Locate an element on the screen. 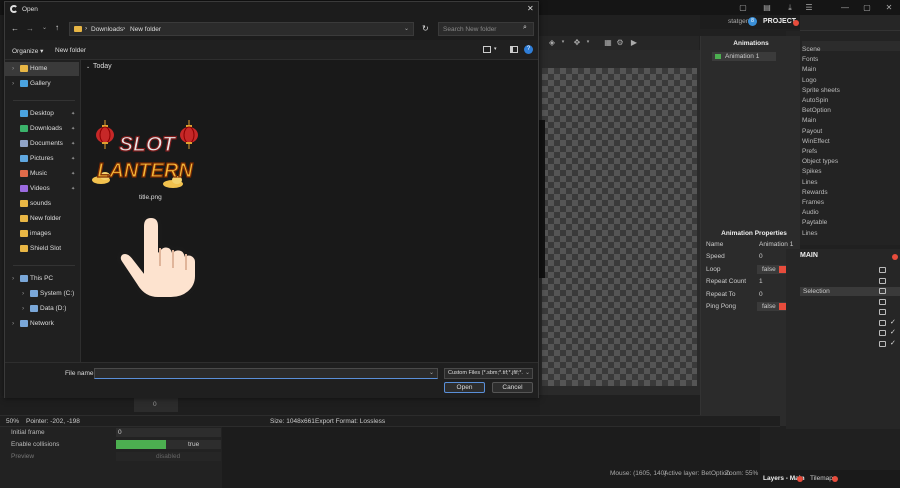 The width and height of the screenshot is (900, 488). project-item: Sprite sheets is located at coordinates (821, 90).